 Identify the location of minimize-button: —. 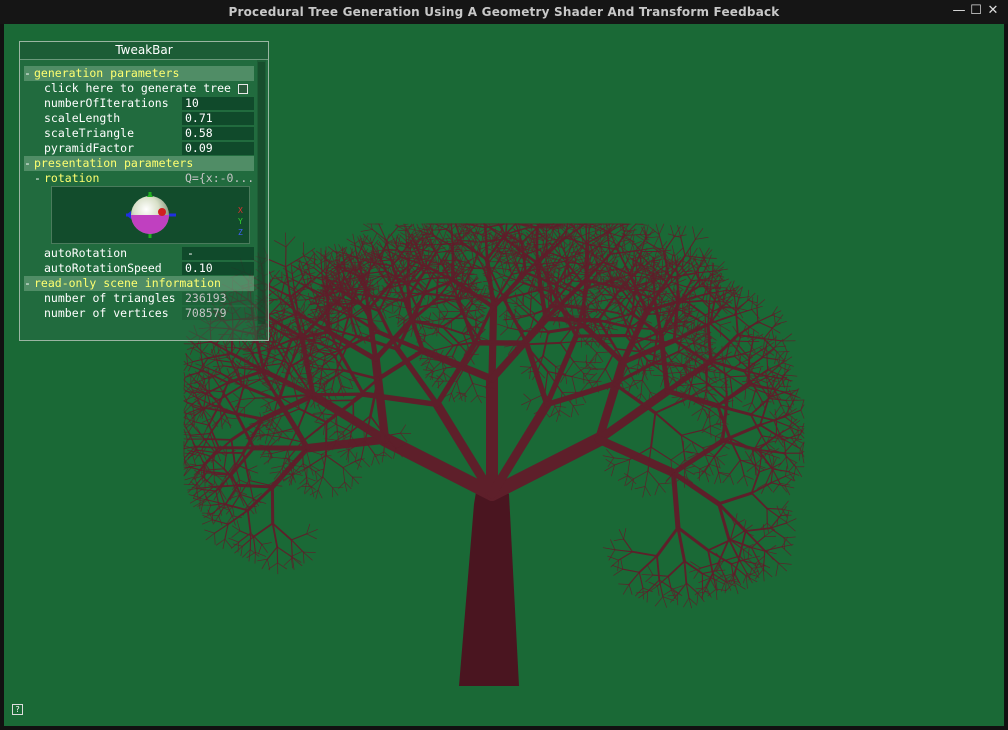
(959, 11).